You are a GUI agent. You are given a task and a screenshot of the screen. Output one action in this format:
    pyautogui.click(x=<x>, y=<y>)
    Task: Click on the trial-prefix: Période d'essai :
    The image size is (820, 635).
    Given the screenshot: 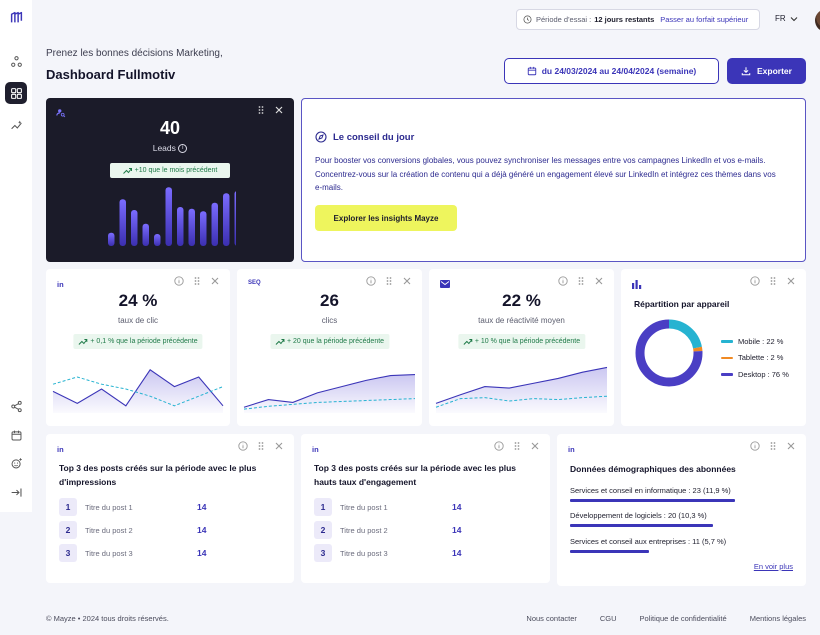 What is the action you would take?
    pyautogui.click(x=564, y=19)
    